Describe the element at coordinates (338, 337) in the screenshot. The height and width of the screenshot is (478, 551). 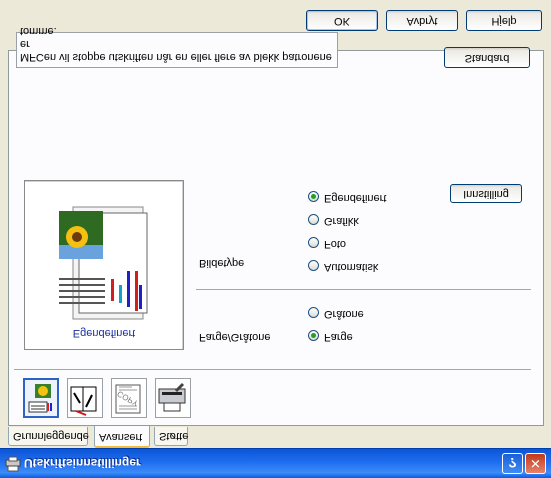
I see `farge-radio-label: Farge` at that location.